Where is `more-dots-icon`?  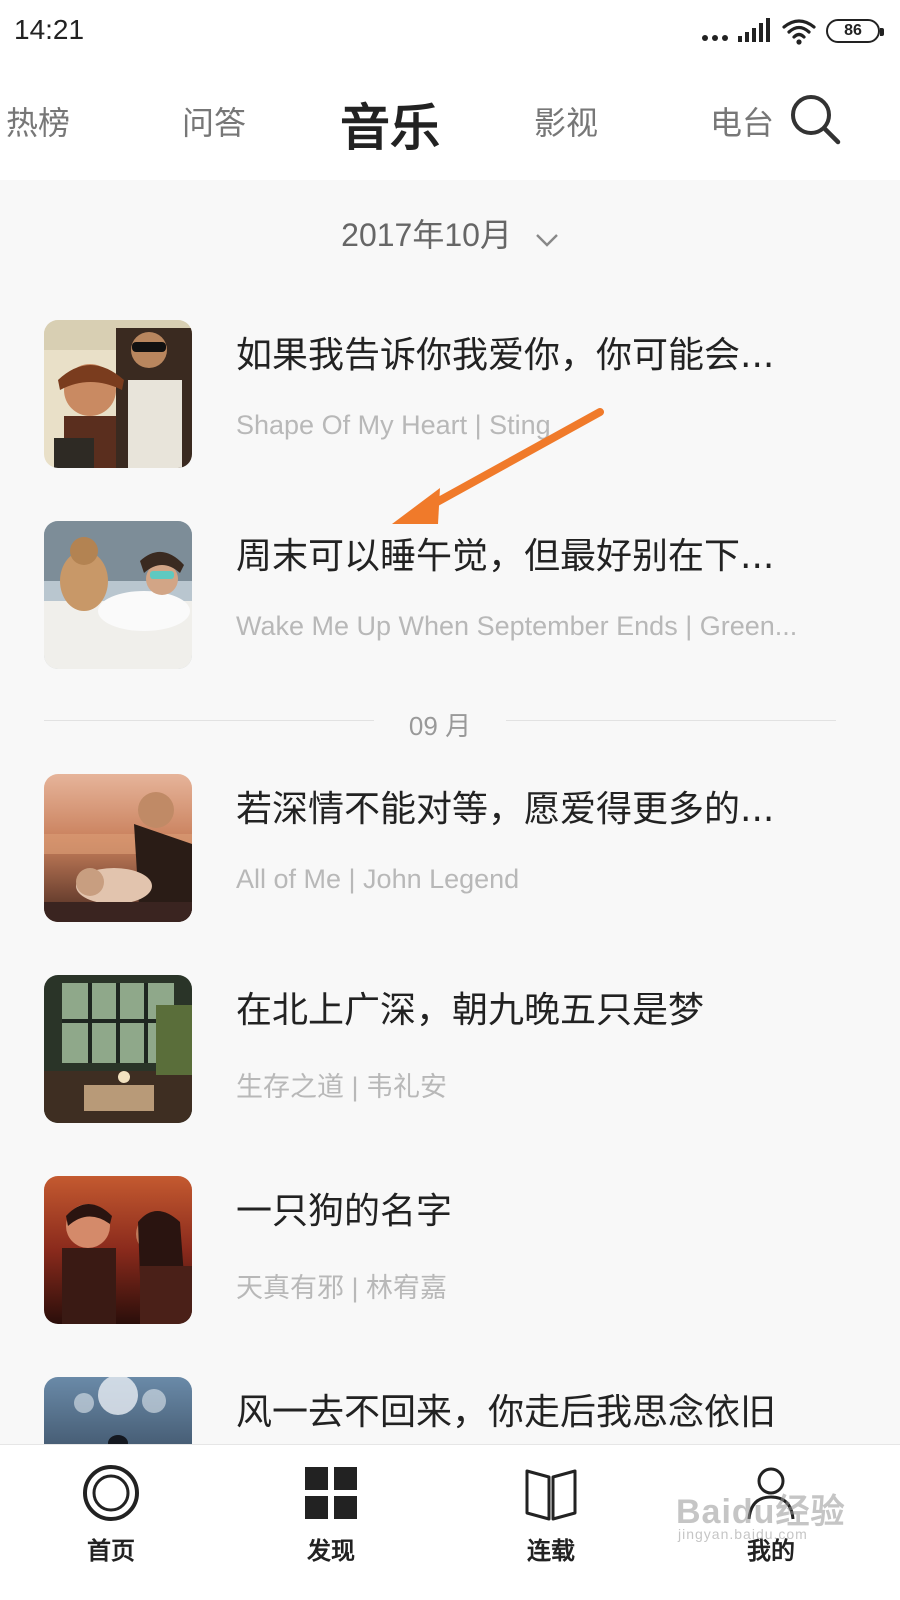 more-dots-icon is located at coordinates (715, 31).